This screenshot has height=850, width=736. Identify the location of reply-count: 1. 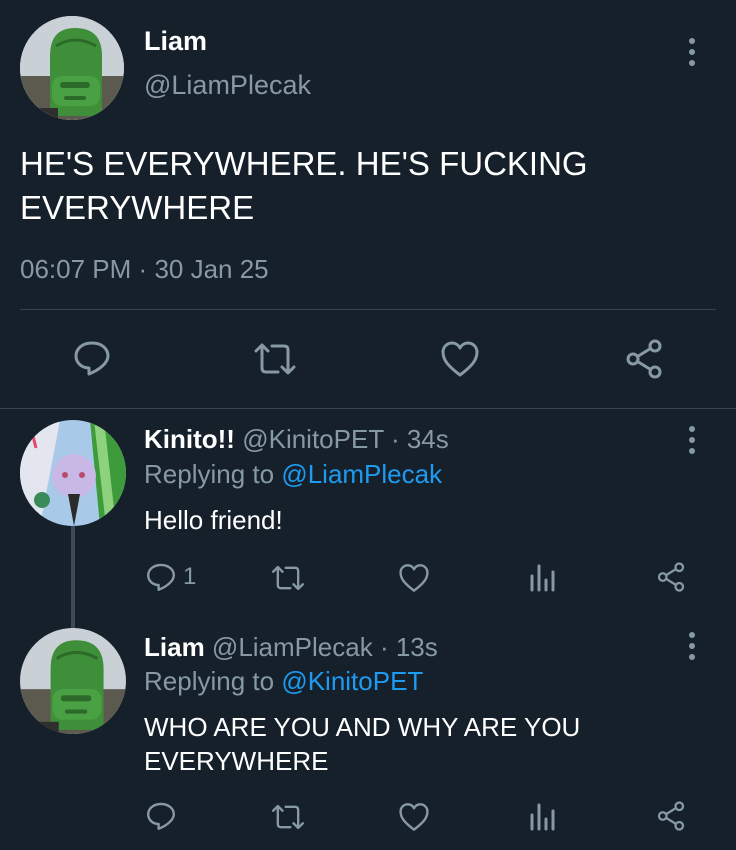
(190, 576).